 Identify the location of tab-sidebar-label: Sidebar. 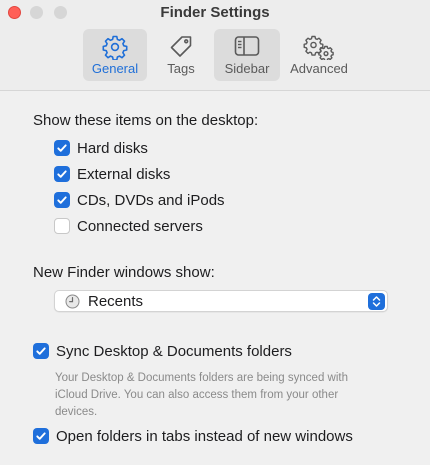
(247, 68).